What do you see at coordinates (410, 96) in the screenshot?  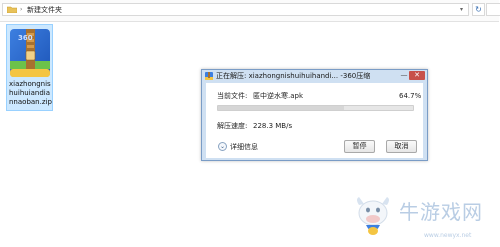 I see `progress-percent: 64.7%` at bounding box center [410, 96].